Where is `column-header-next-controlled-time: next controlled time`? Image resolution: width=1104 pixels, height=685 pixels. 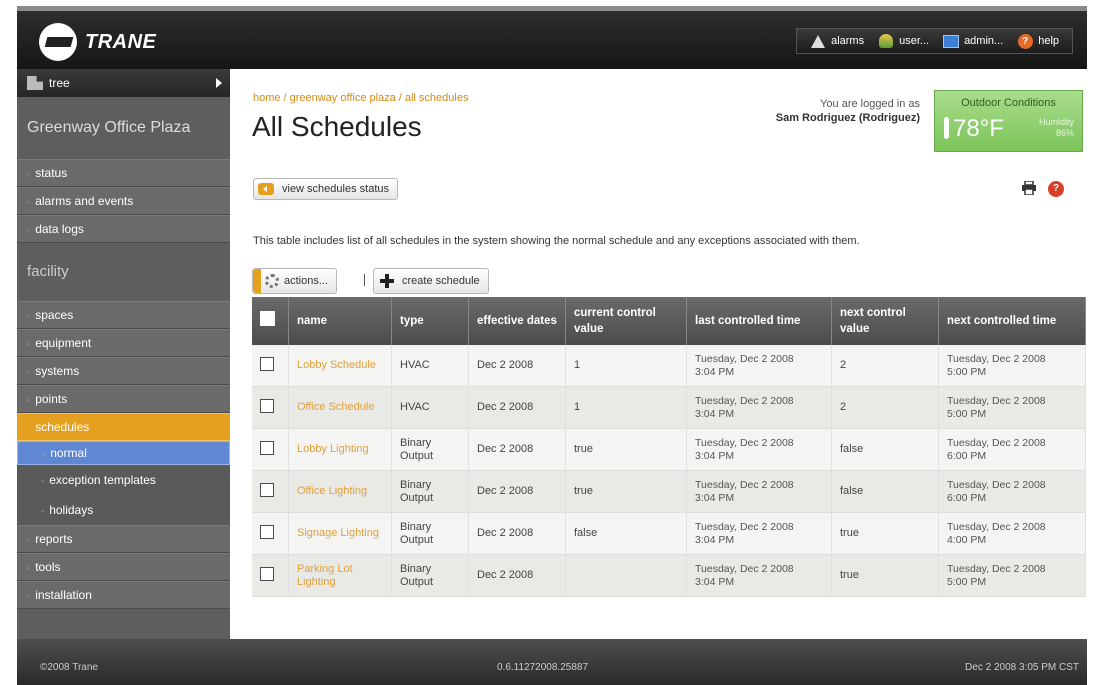 column-header-next-controlled-time: next controlled time is located at coordinates (1012, 321).